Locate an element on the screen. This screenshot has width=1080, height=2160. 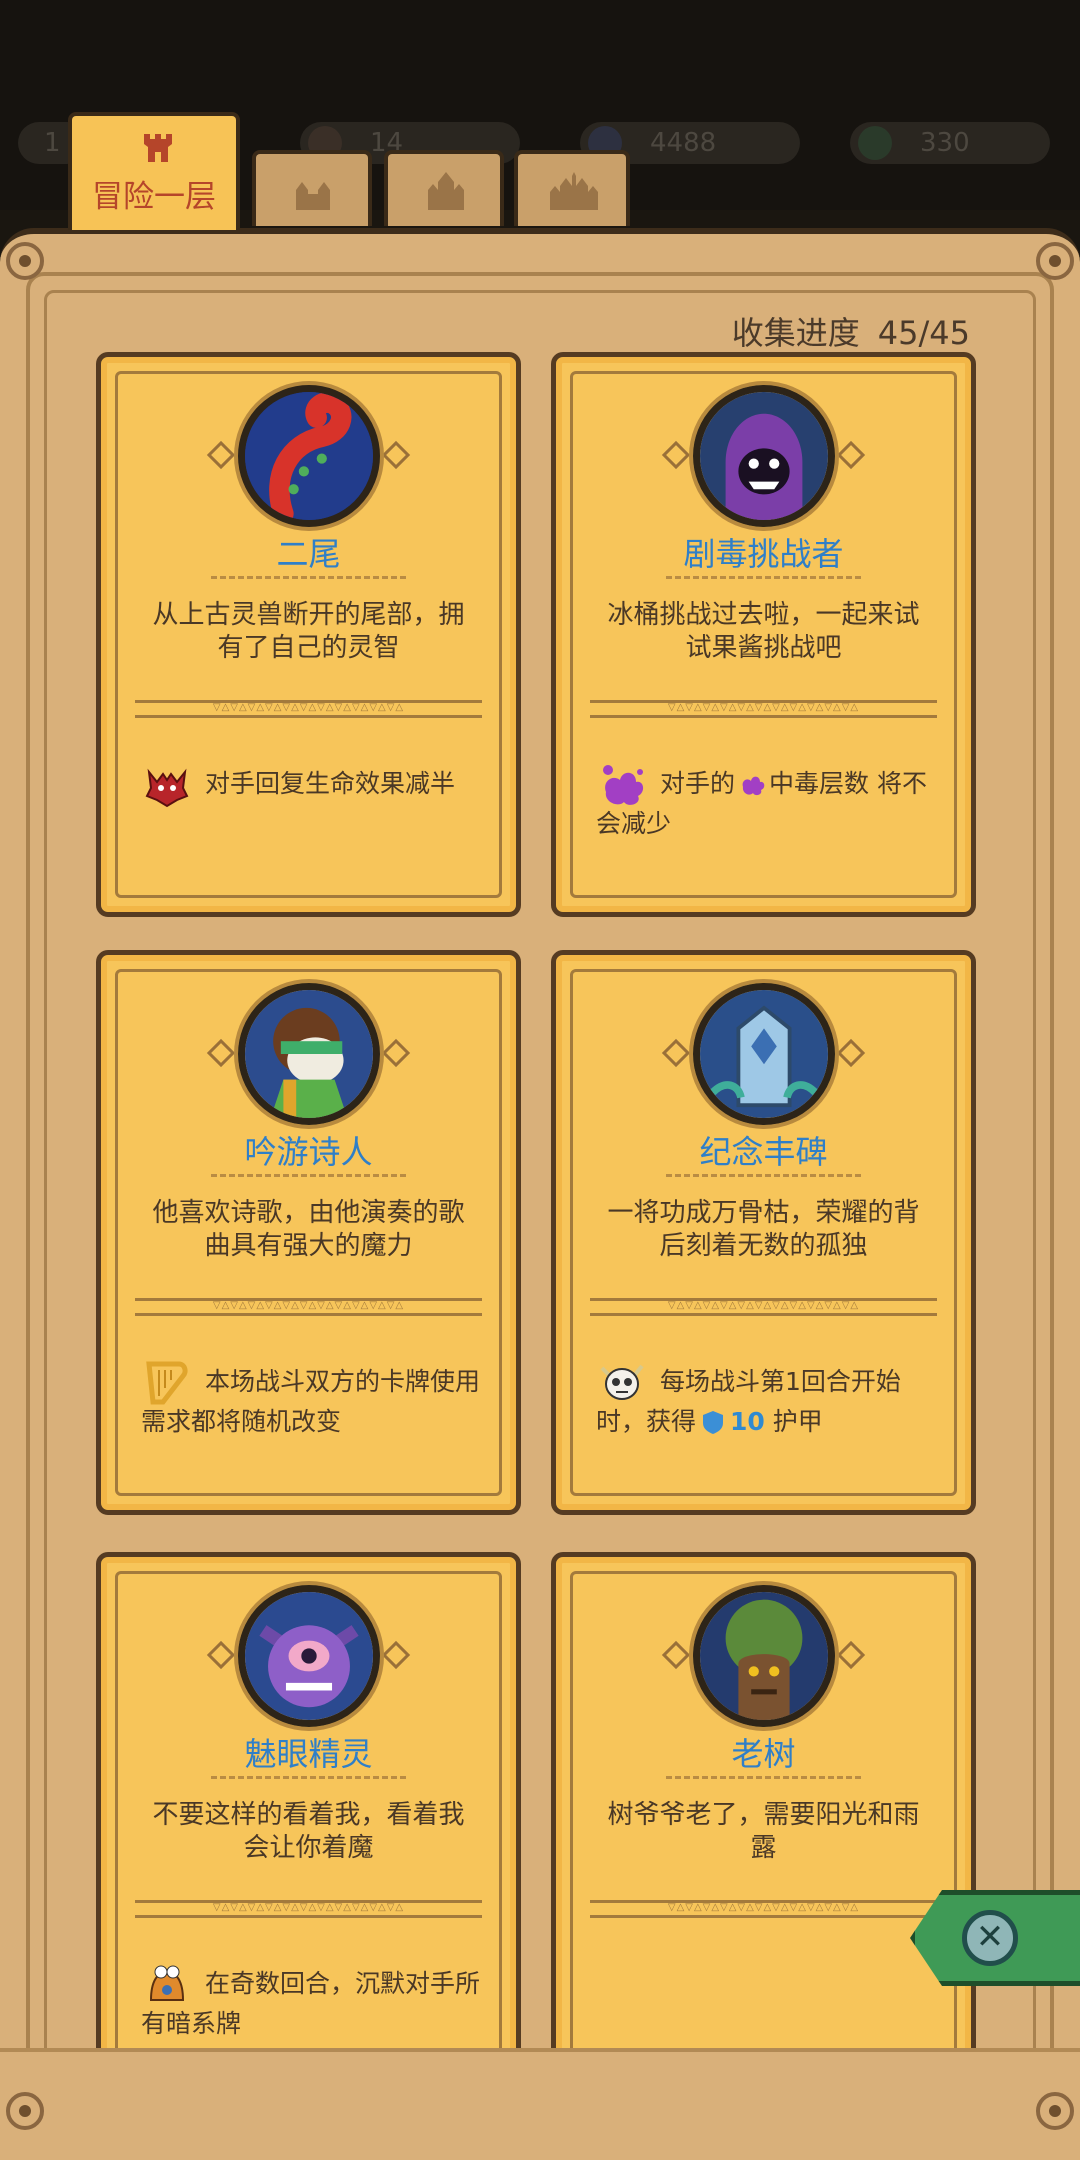
castle-large-icon is located at coordinates (574, 191).